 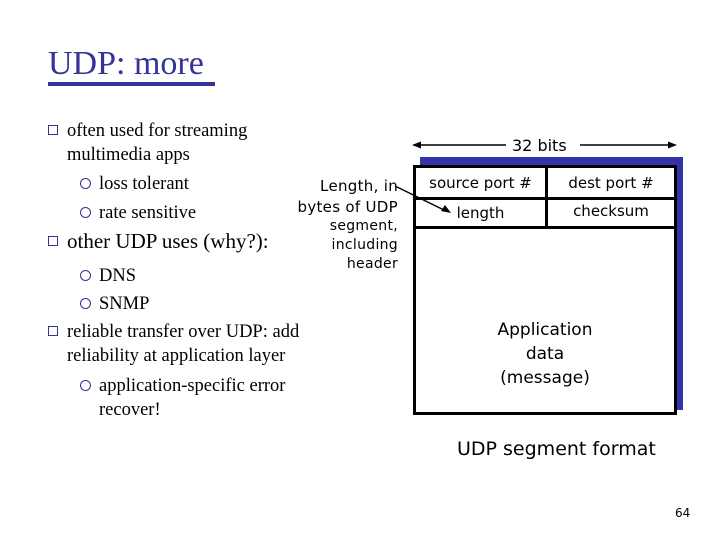 I want to click on payload-line: (message), so click(x=545, y=378).